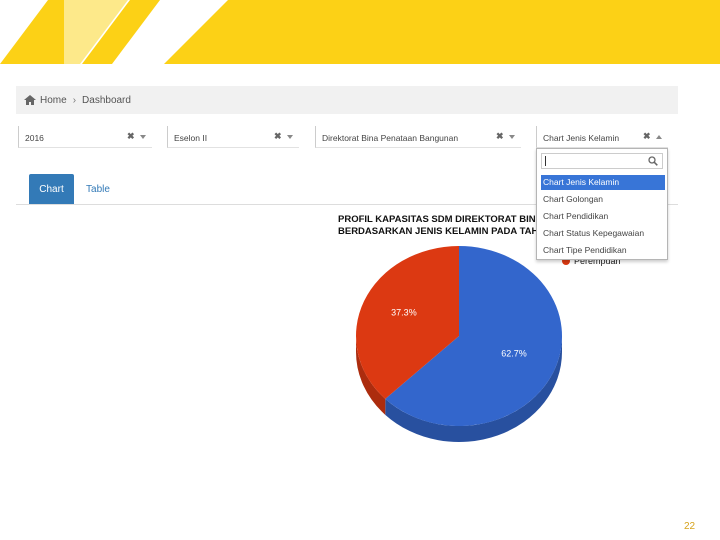 The width and height of the screenshot is (720, 540). I want to click on home-icon, so click(30, 100).